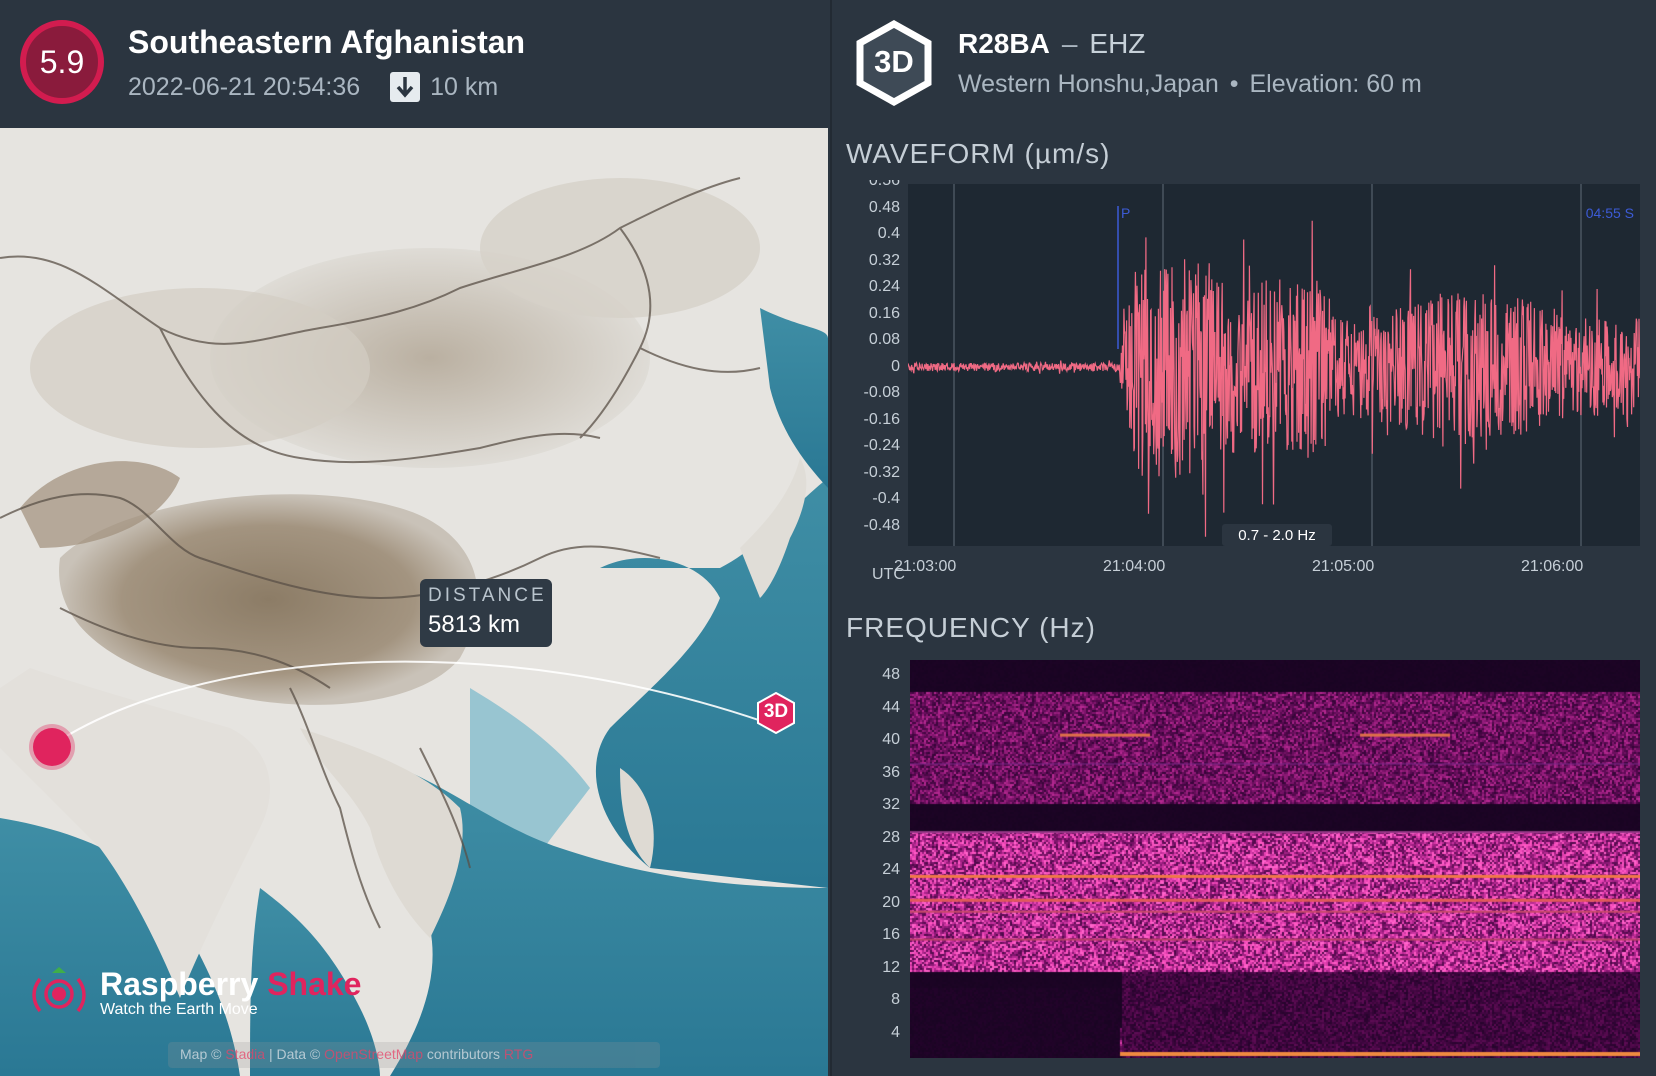 The height and width of the screenshot is (1076, 1656). What do you see at coordinates (884, 339) in the screenshot?
I see `waveform-y-tick: 0.08` at bounding box center [884, 339].